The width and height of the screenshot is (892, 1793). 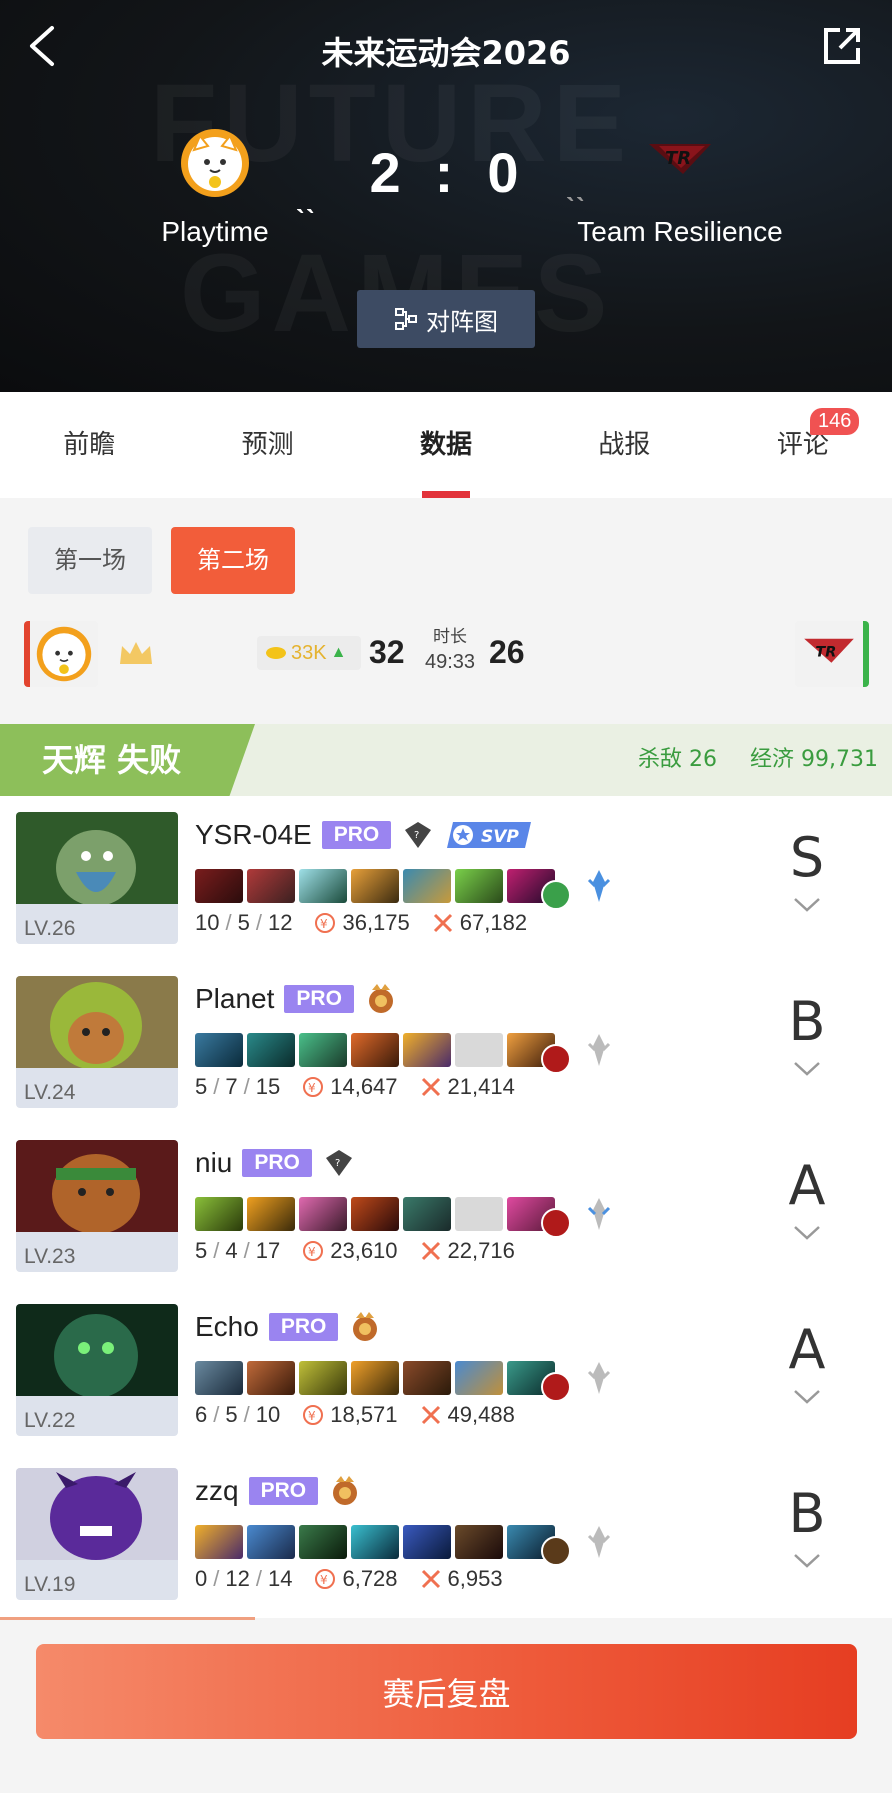 I want to click on tab-data: 数据, so click(x=446, y=445).